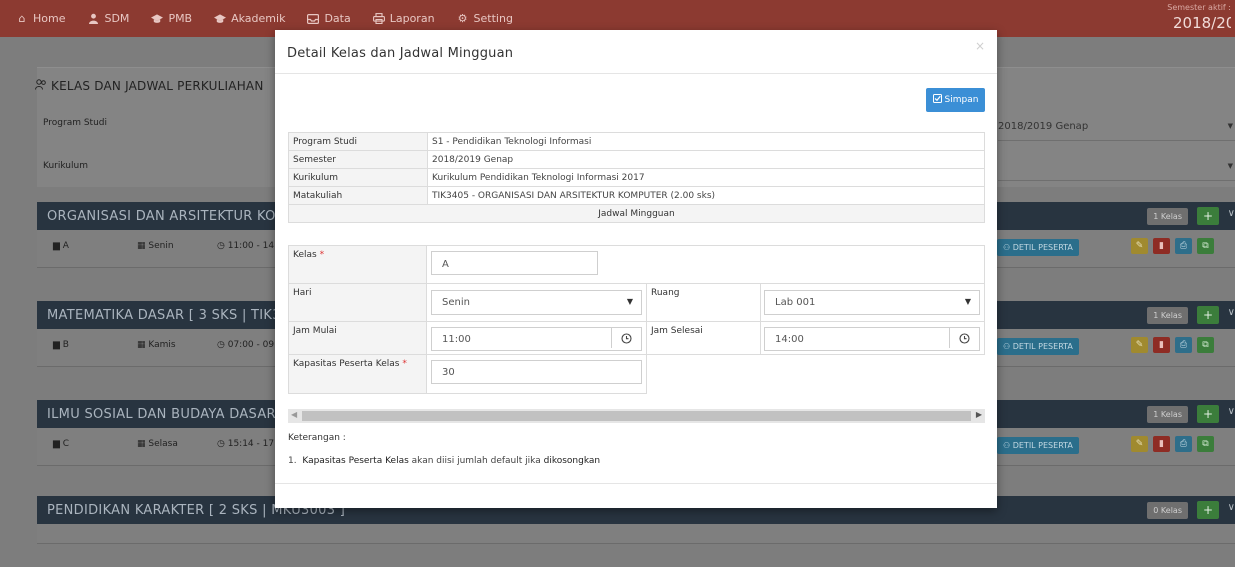 This screenshot has width=1235, height=567. Describe the element at coordinates (400, 53) in the screenshot. I see `modal-title: Detail Kelas dan Jadwal Mingguan` at that location.